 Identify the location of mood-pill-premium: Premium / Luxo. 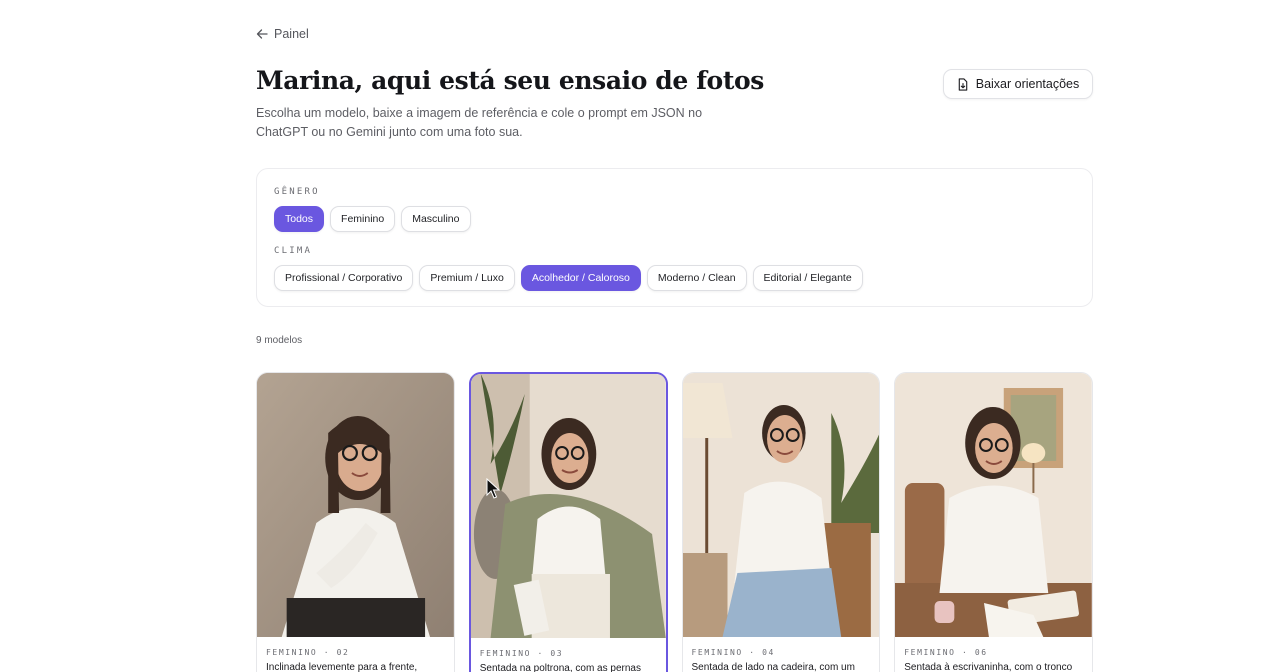
(467, 278).